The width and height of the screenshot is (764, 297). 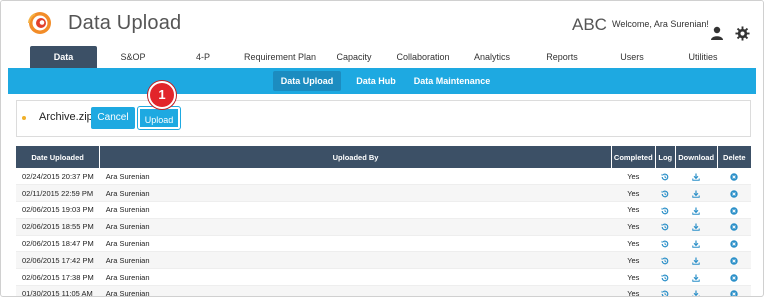 I want to click on table-row: 02/06/2015 17:42 PM Ara Surenian Yes, so click(x=383, y=260).